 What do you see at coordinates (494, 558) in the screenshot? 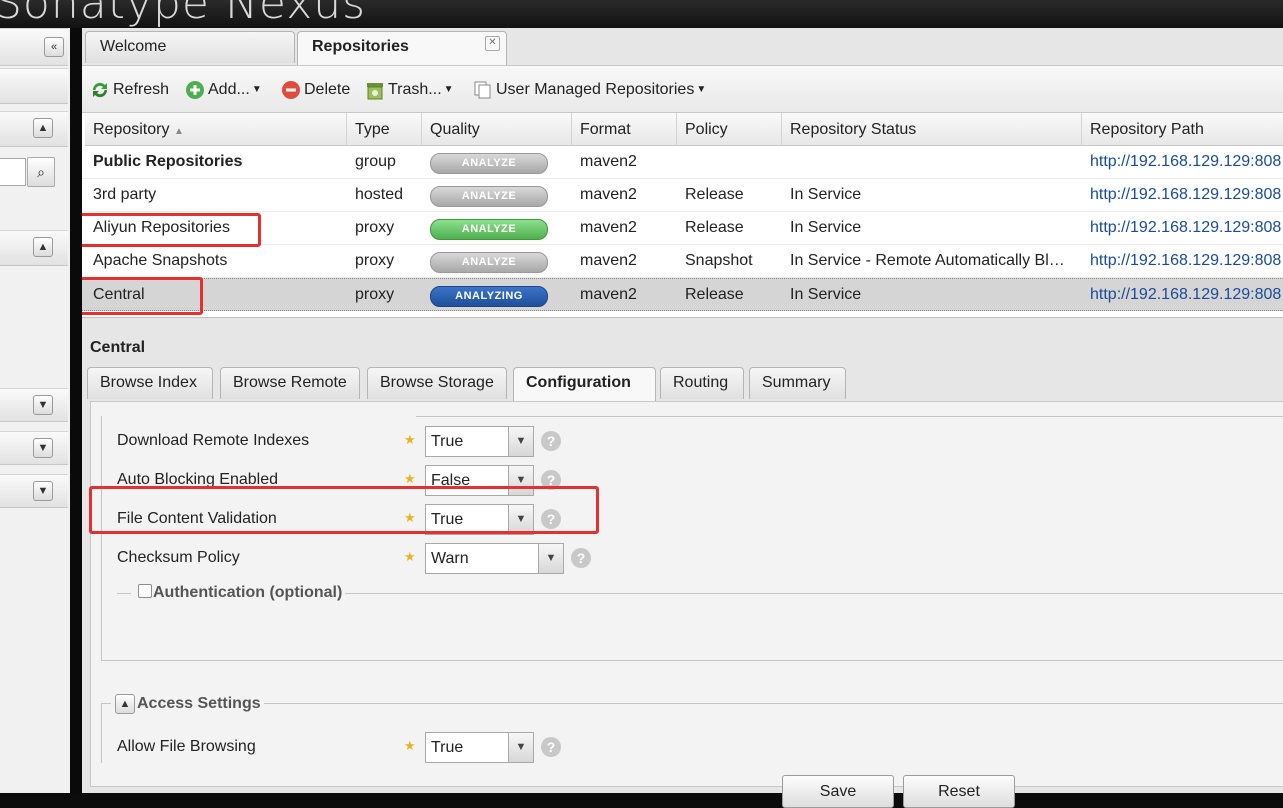
I see `checksum-policy-select: Warn ▼` at bounding box center [494, 558].